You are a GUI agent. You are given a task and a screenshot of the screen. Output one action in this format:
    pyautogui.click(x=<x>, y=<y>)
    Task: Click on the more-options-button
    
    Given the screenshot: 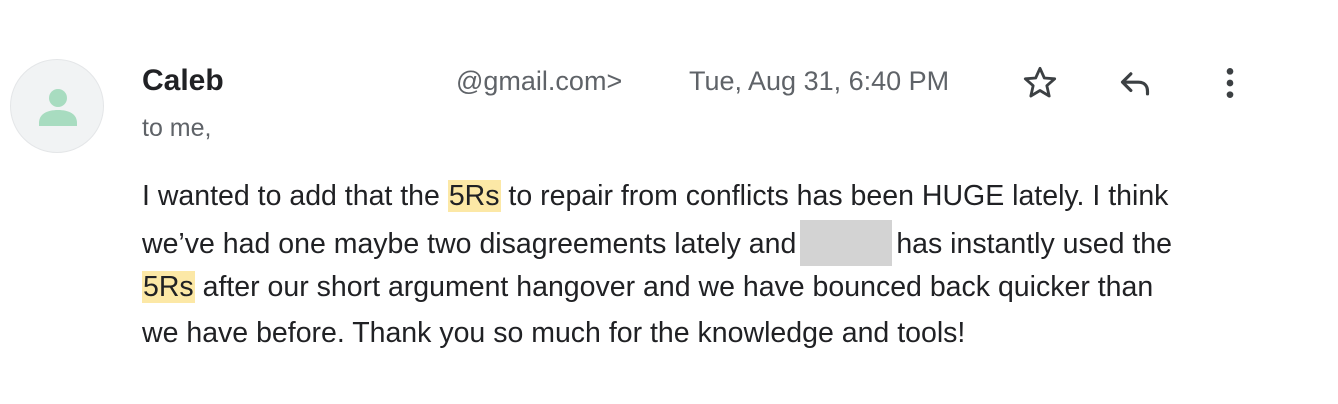 What is the action you would take?
    pyautogui.click(x=1230, y=83)
    